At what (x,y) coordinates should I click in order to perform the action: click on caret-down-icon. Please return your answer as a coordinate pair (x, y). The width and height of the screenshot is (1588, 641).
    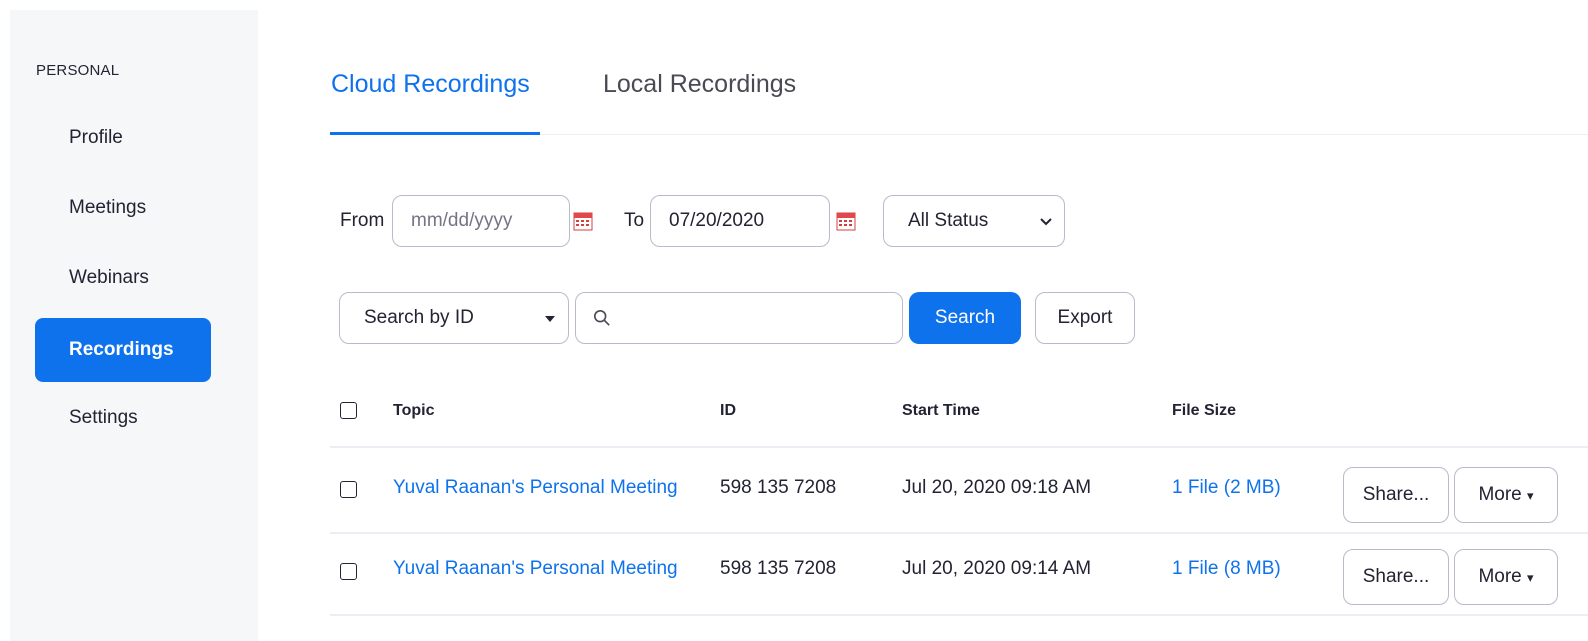
    Looking at the image, I should click on (550, 319).